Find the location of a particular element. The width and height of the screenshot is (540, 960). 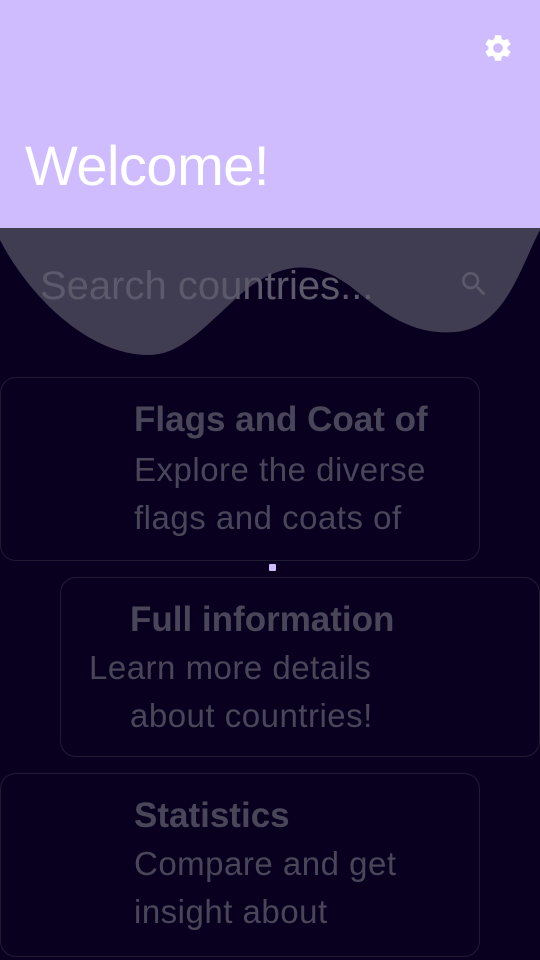

card-title: Flags and Coat of is located at coordinates (281, 419).